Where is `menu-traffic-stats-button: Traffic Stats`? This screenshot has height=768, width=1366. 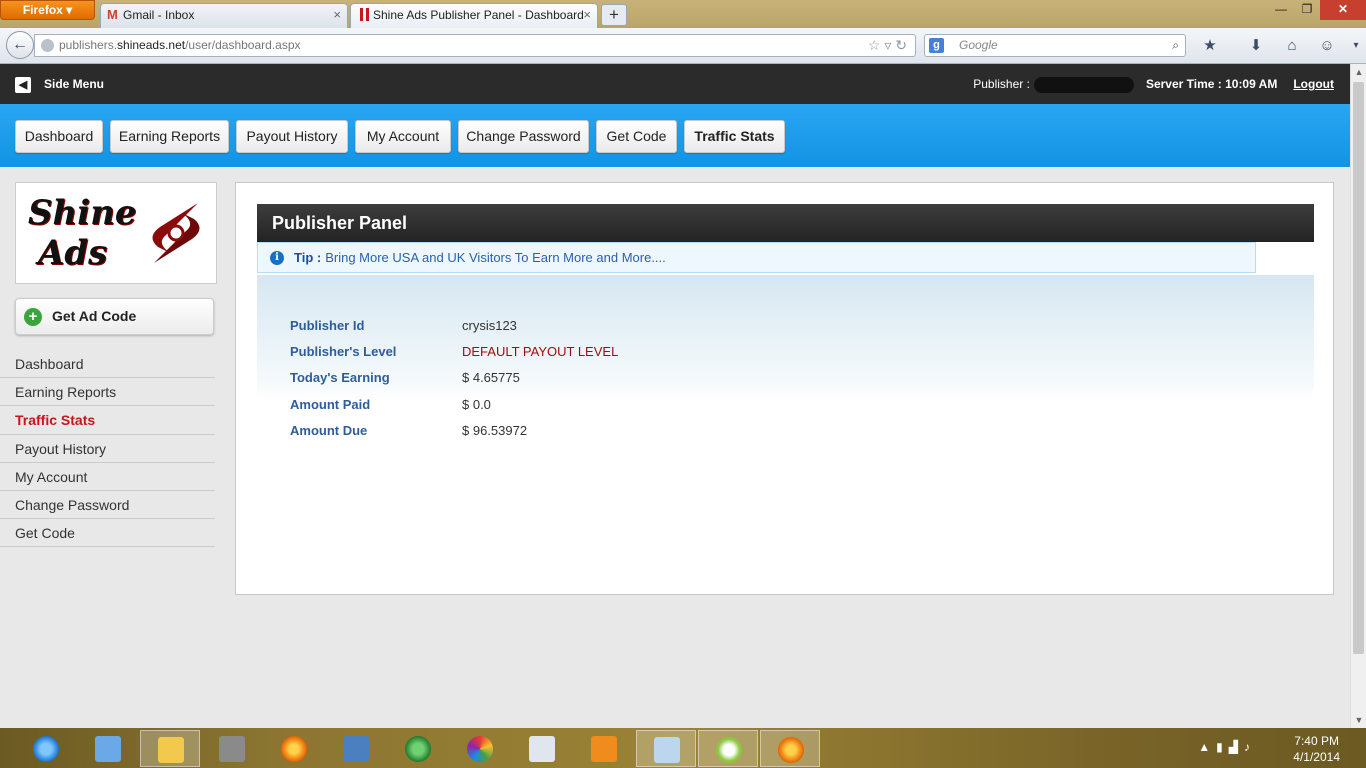
menu-traffic-stats-button: Traffic Stats is located at coordinates (734, 136).